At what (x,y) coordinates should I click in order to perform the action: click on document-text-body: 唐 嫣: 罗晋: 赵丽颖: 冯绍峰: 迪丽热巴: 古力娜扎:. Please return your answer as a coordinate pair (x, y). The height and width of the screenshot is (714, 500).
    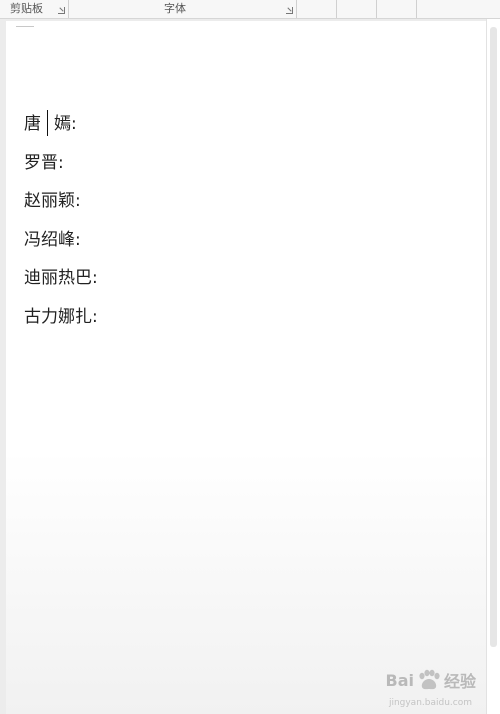
    Looking at the image, I should click on (61, 227).